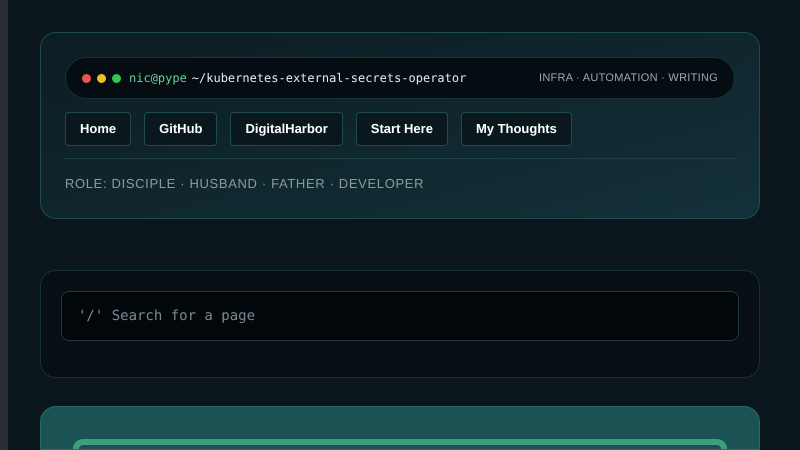 This screenshot has height=450, width=800. I want to click on prompt-user: nic@pype, so click(158, 78).